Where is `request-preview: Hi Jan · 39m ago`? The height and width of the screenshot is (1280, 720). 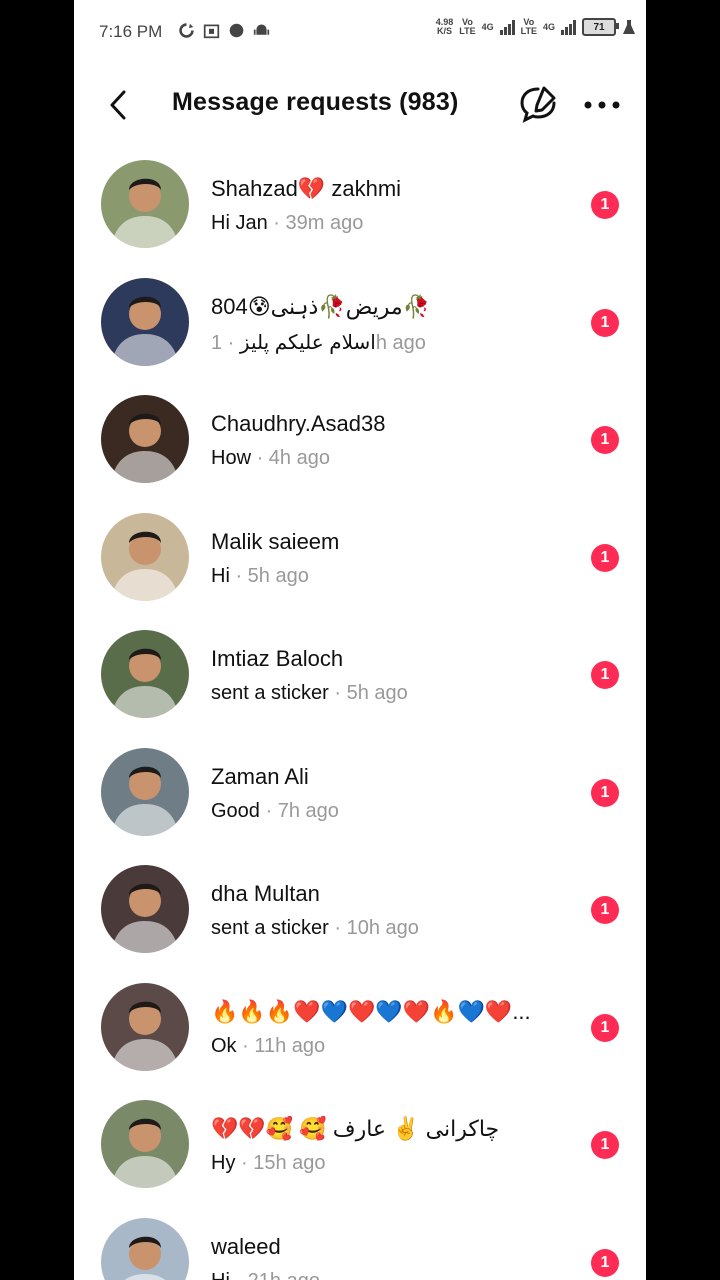 request-preview: Hi Jan · 39m ago is located at coordinates (287, 223).